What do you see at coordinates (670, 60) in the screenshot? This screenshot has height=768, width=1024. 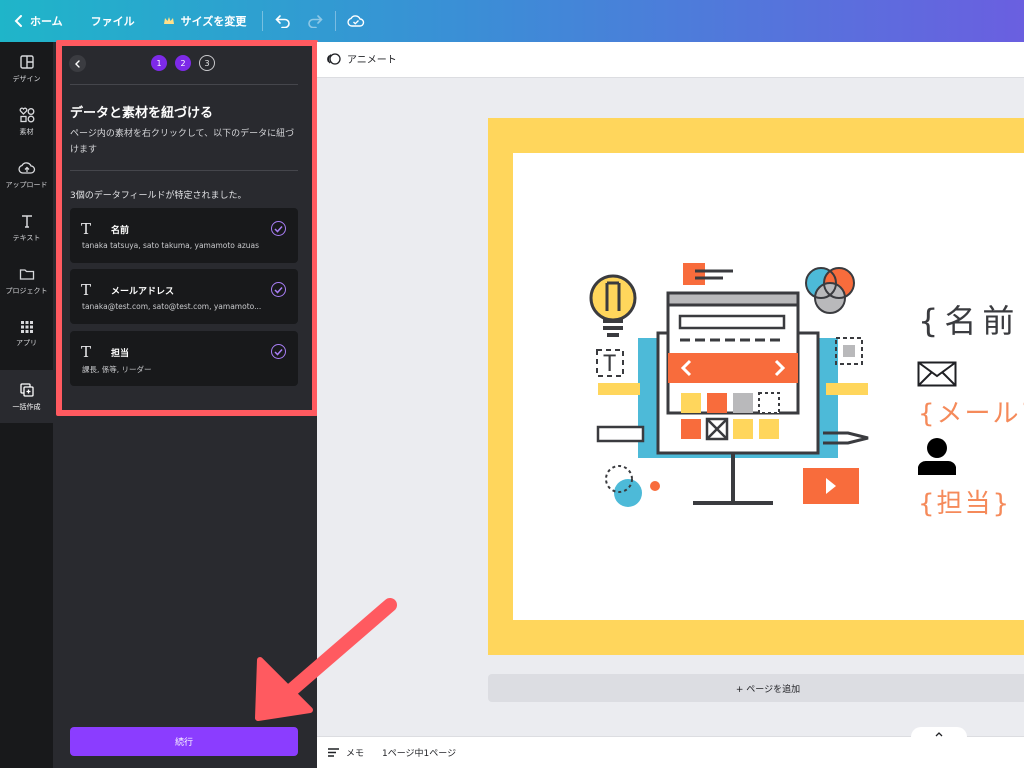 I see `context-toolbar: アニメート` at bounding box center [670, 60].